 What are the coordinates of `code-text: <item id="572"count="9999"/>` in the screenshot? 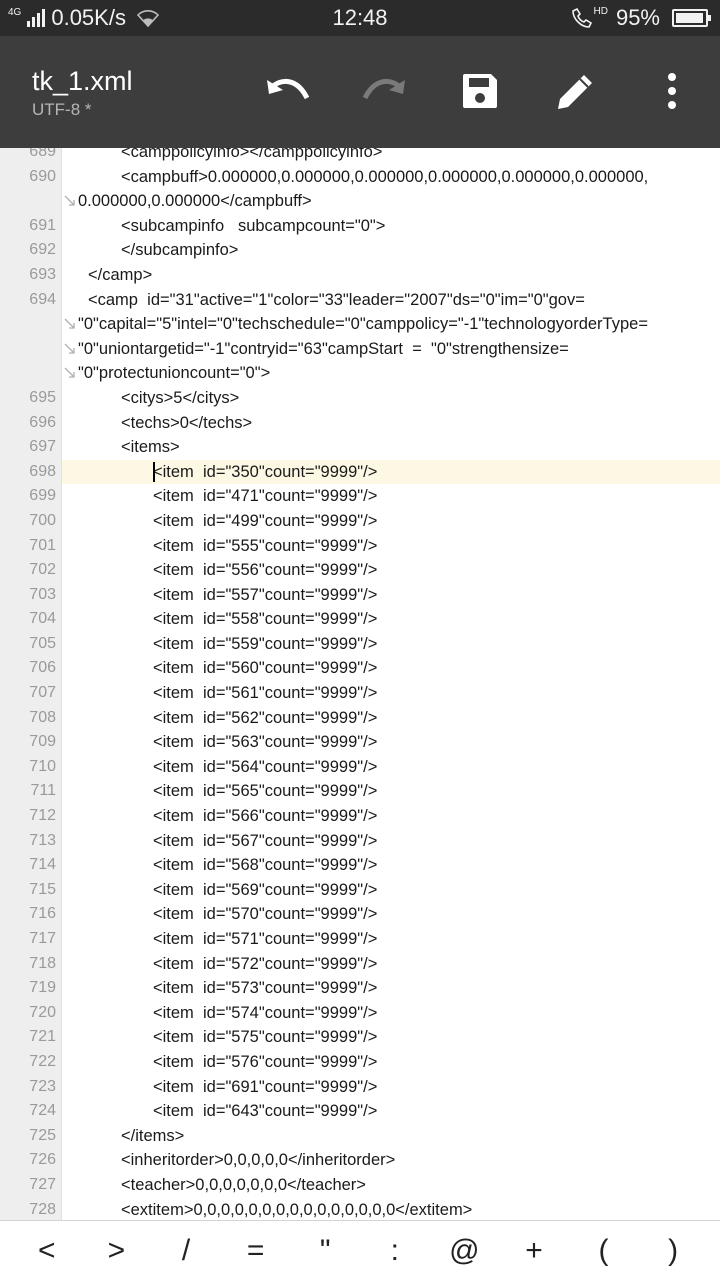 It's located at (360, 964).